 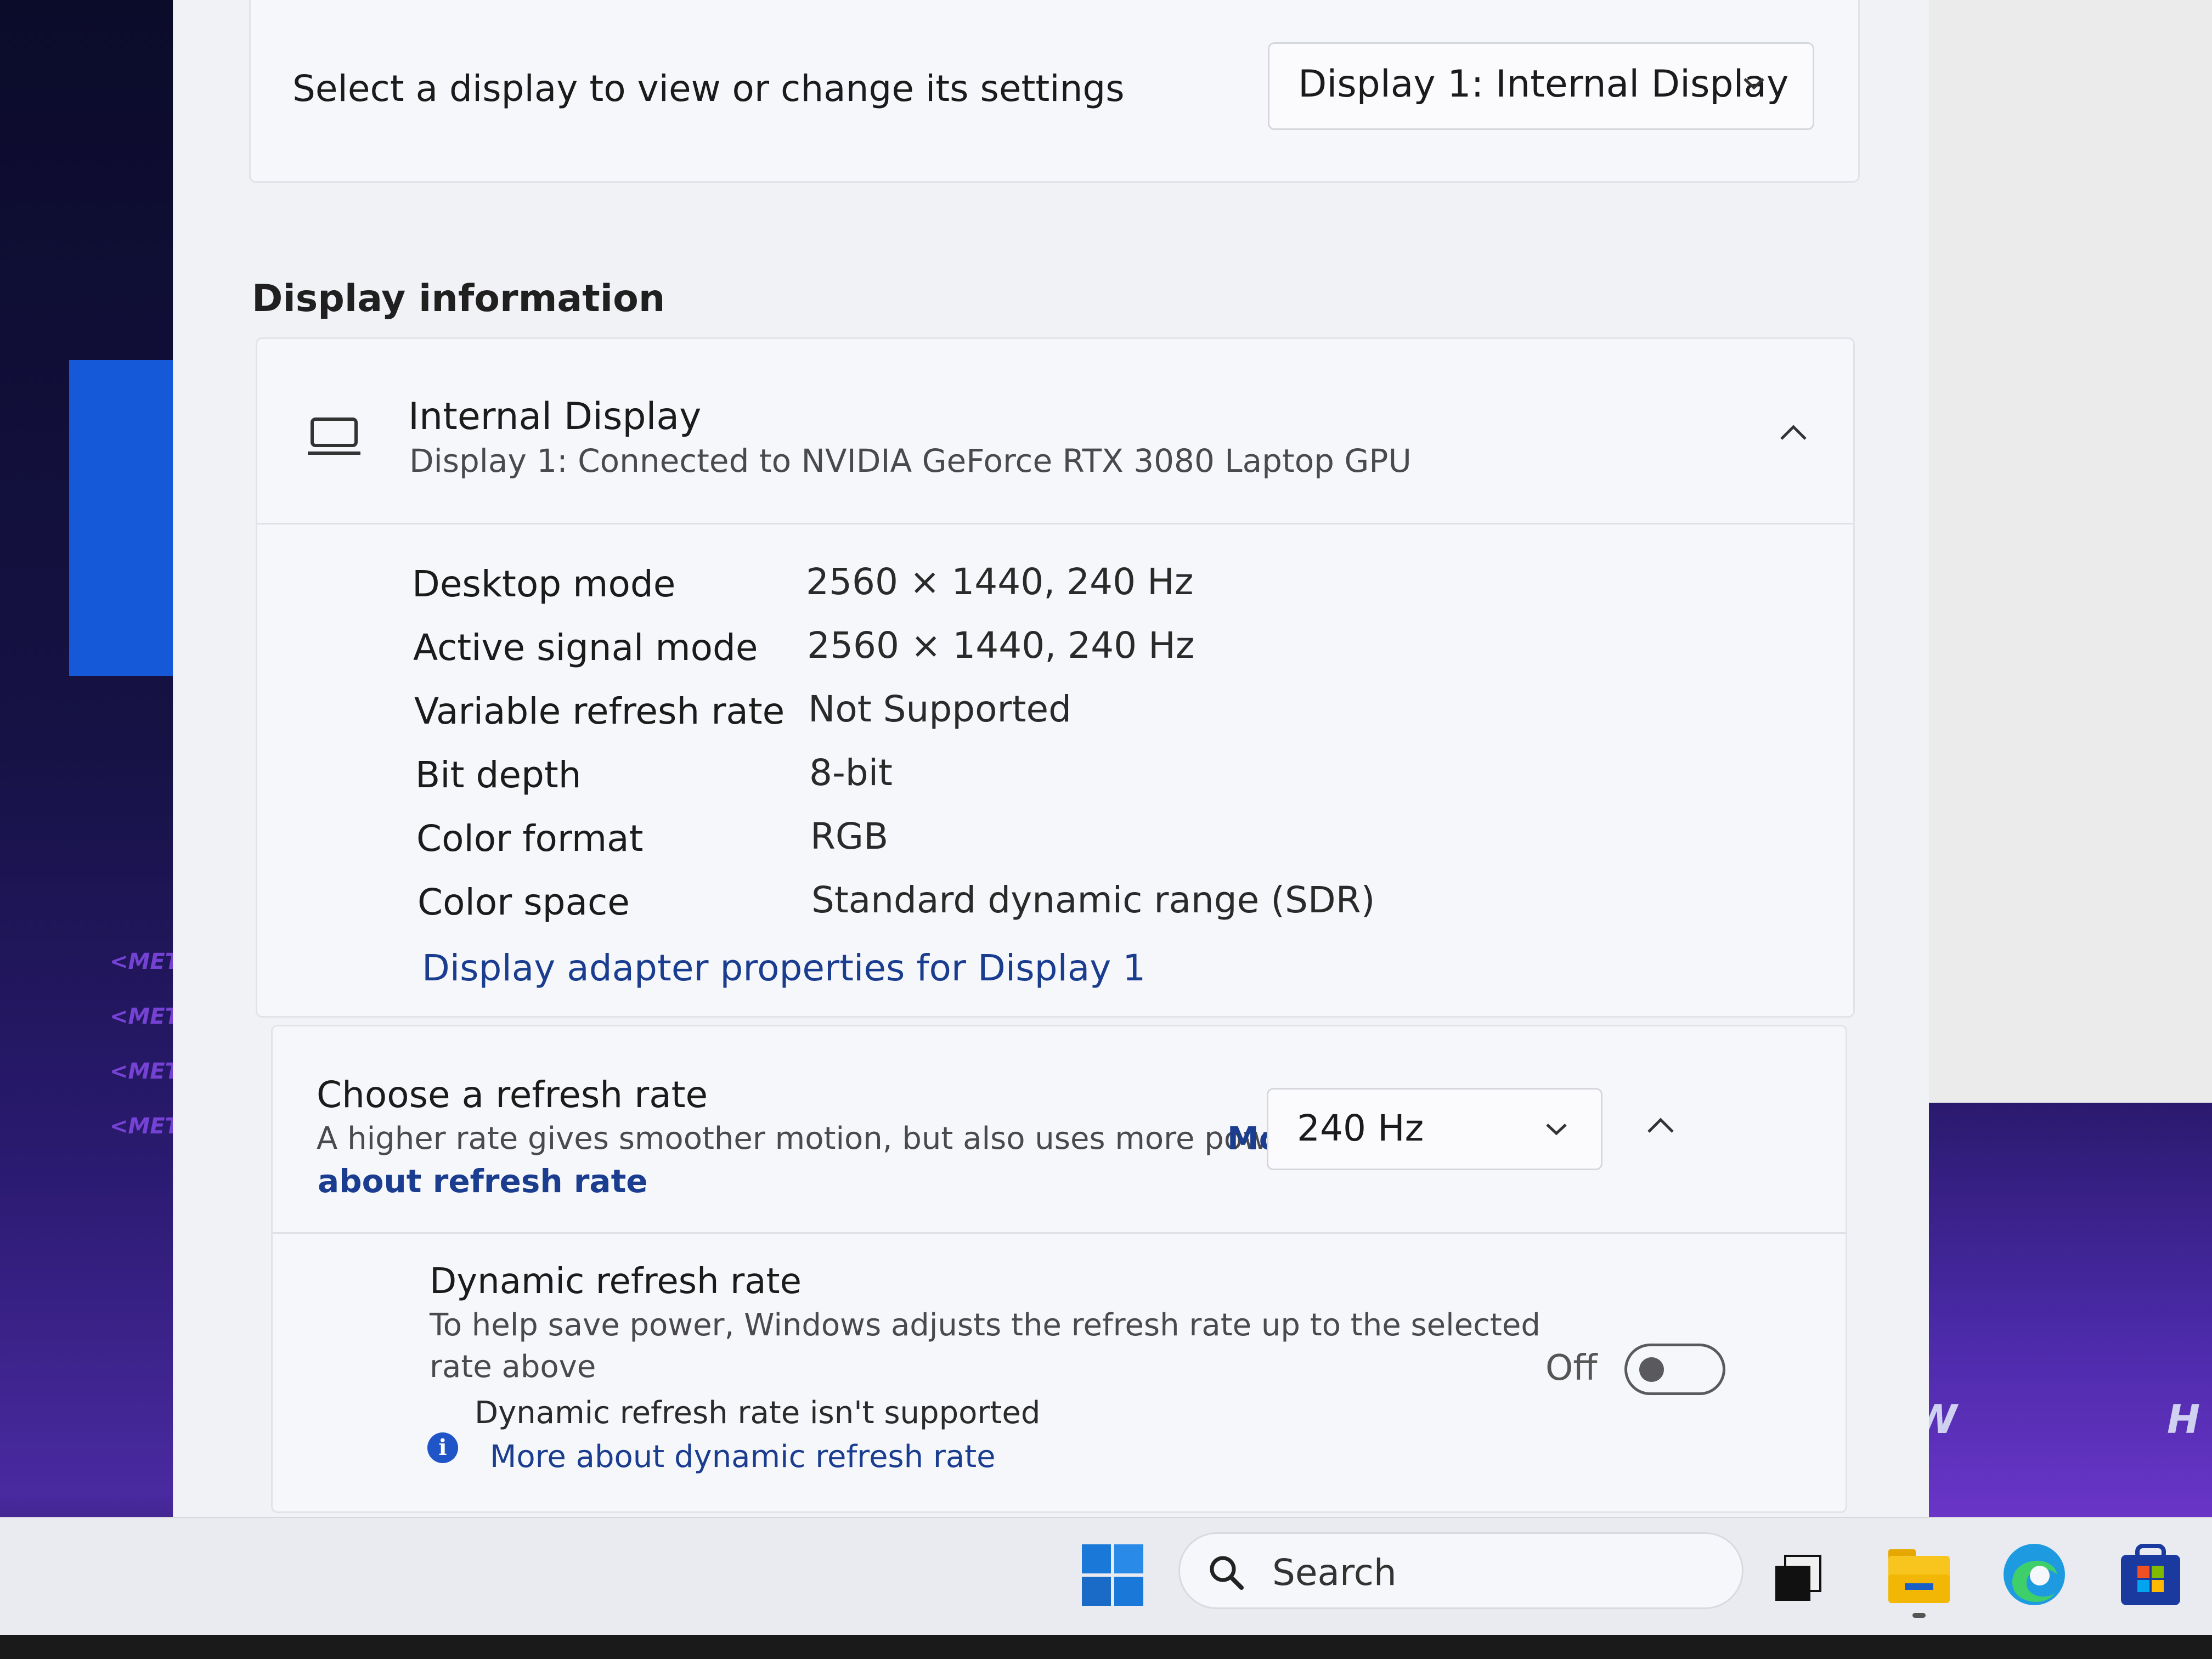 What do you see at coordinates (1434, 1129) in the screenshot?
I see `refresh-rate-dropdown: 240 Hz` at bounding box center [1434, 1129].